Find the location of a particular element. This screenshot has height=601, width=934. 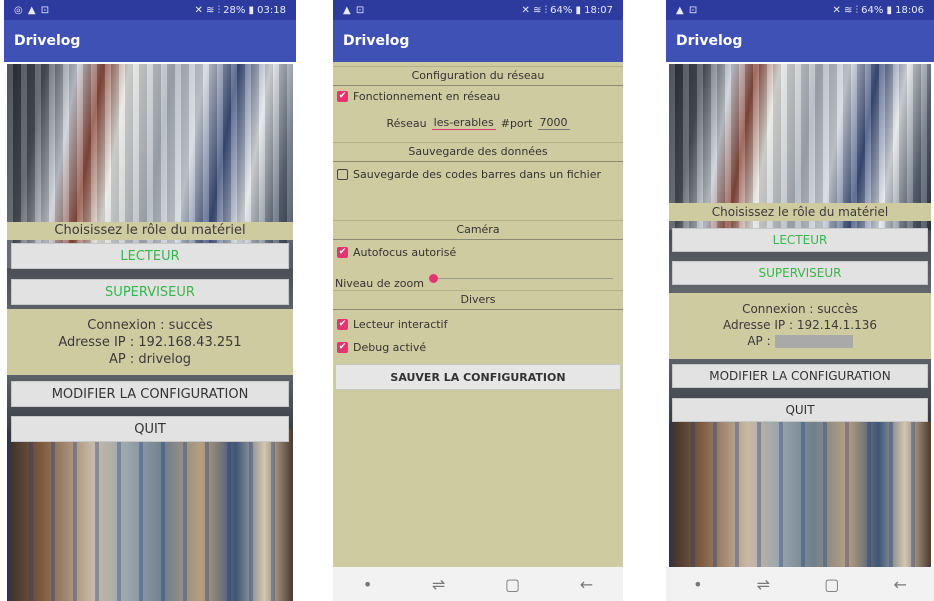

status-bar: ◎ ▲ ⊡ ✕ ≋ ⫶ 28% ▮ 03:18 is located at coordinates (150, 10).